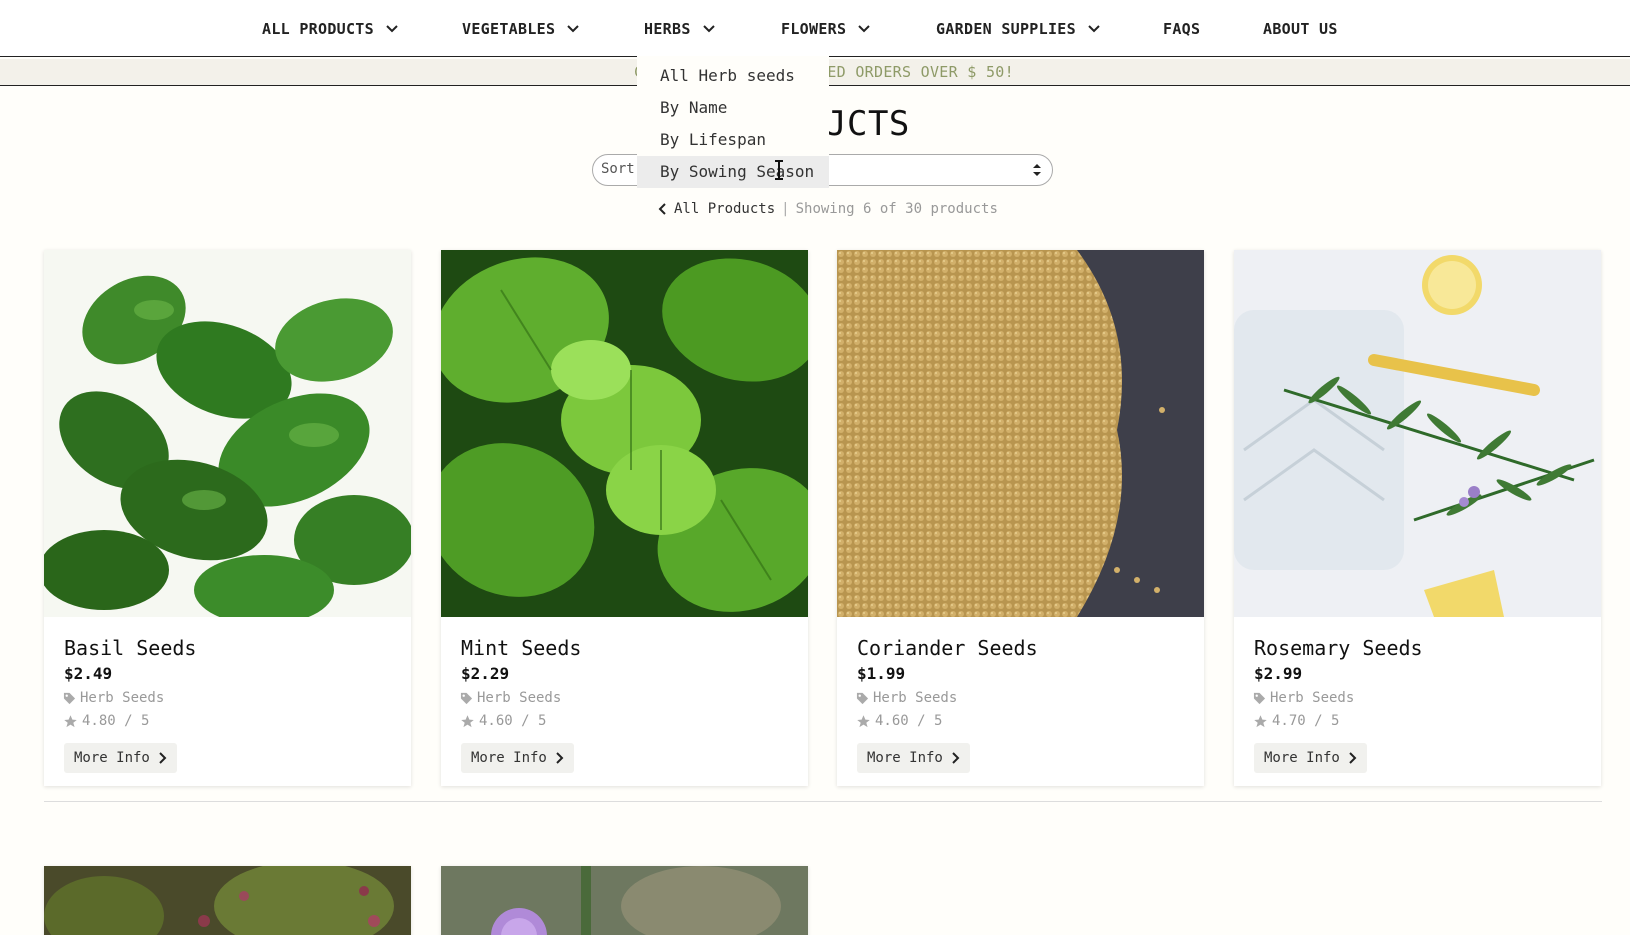 This screenshot has width=1630, height=935. I want to click on nav-garden-supplies: GARDEN SUPPLIES, so click(1019, 29).